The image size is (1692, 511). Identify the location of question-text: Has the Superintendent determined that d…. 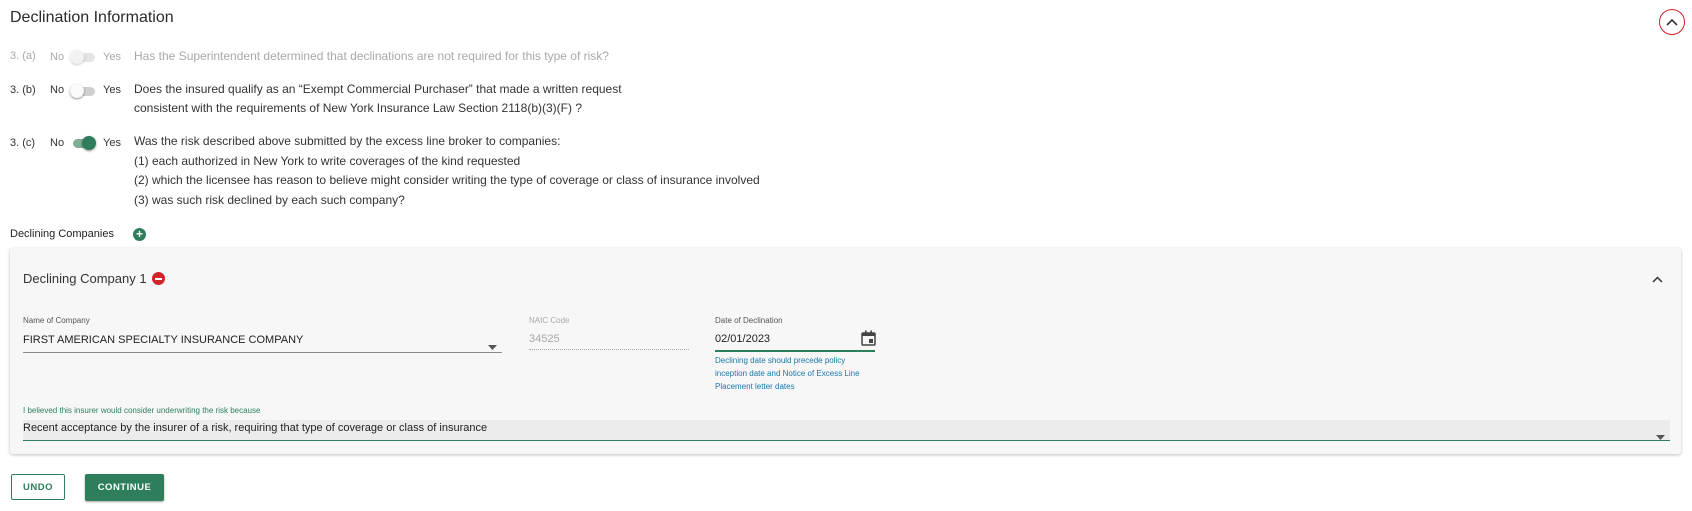
(371, 56).